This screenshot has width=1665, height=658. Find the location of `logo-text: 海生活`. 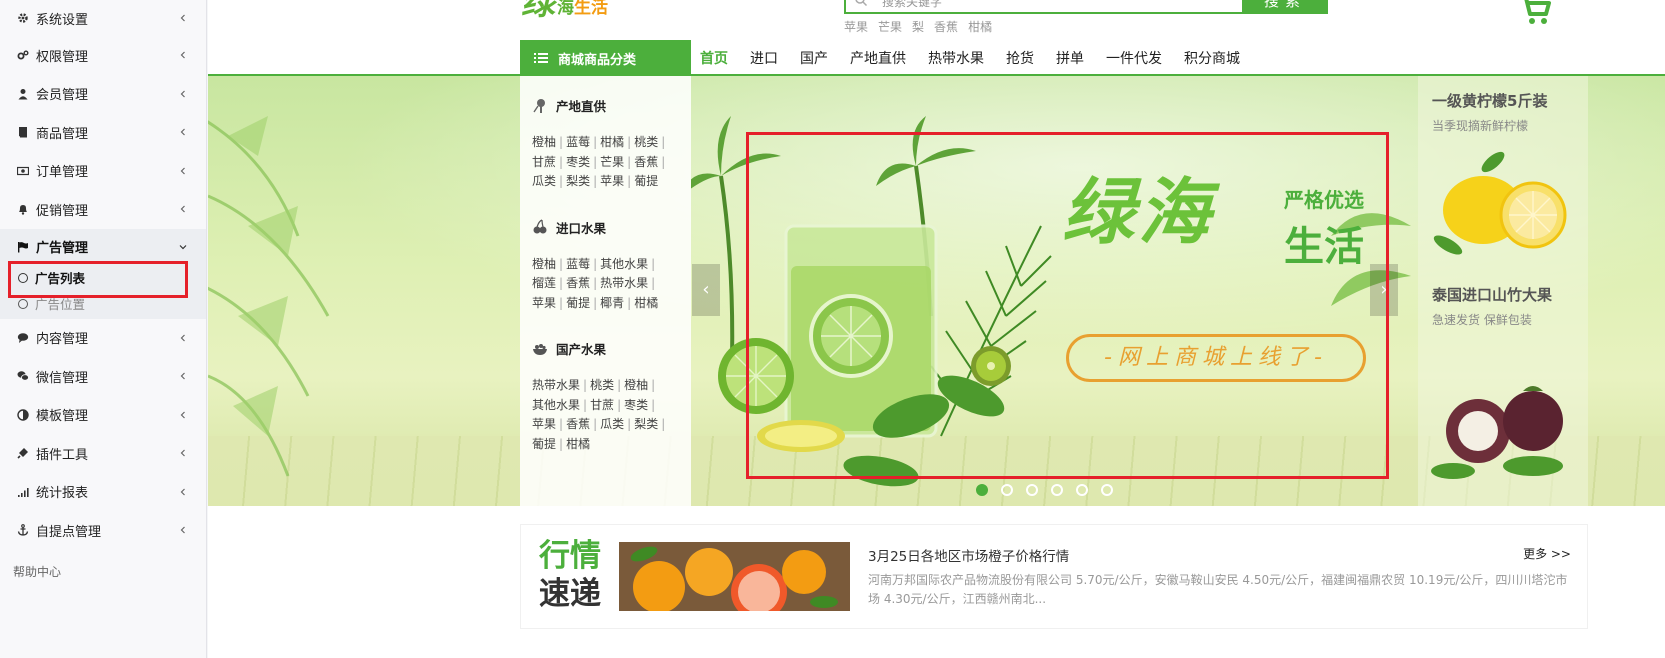

logo-text: 海生活 is located at coordinates (582, 9).